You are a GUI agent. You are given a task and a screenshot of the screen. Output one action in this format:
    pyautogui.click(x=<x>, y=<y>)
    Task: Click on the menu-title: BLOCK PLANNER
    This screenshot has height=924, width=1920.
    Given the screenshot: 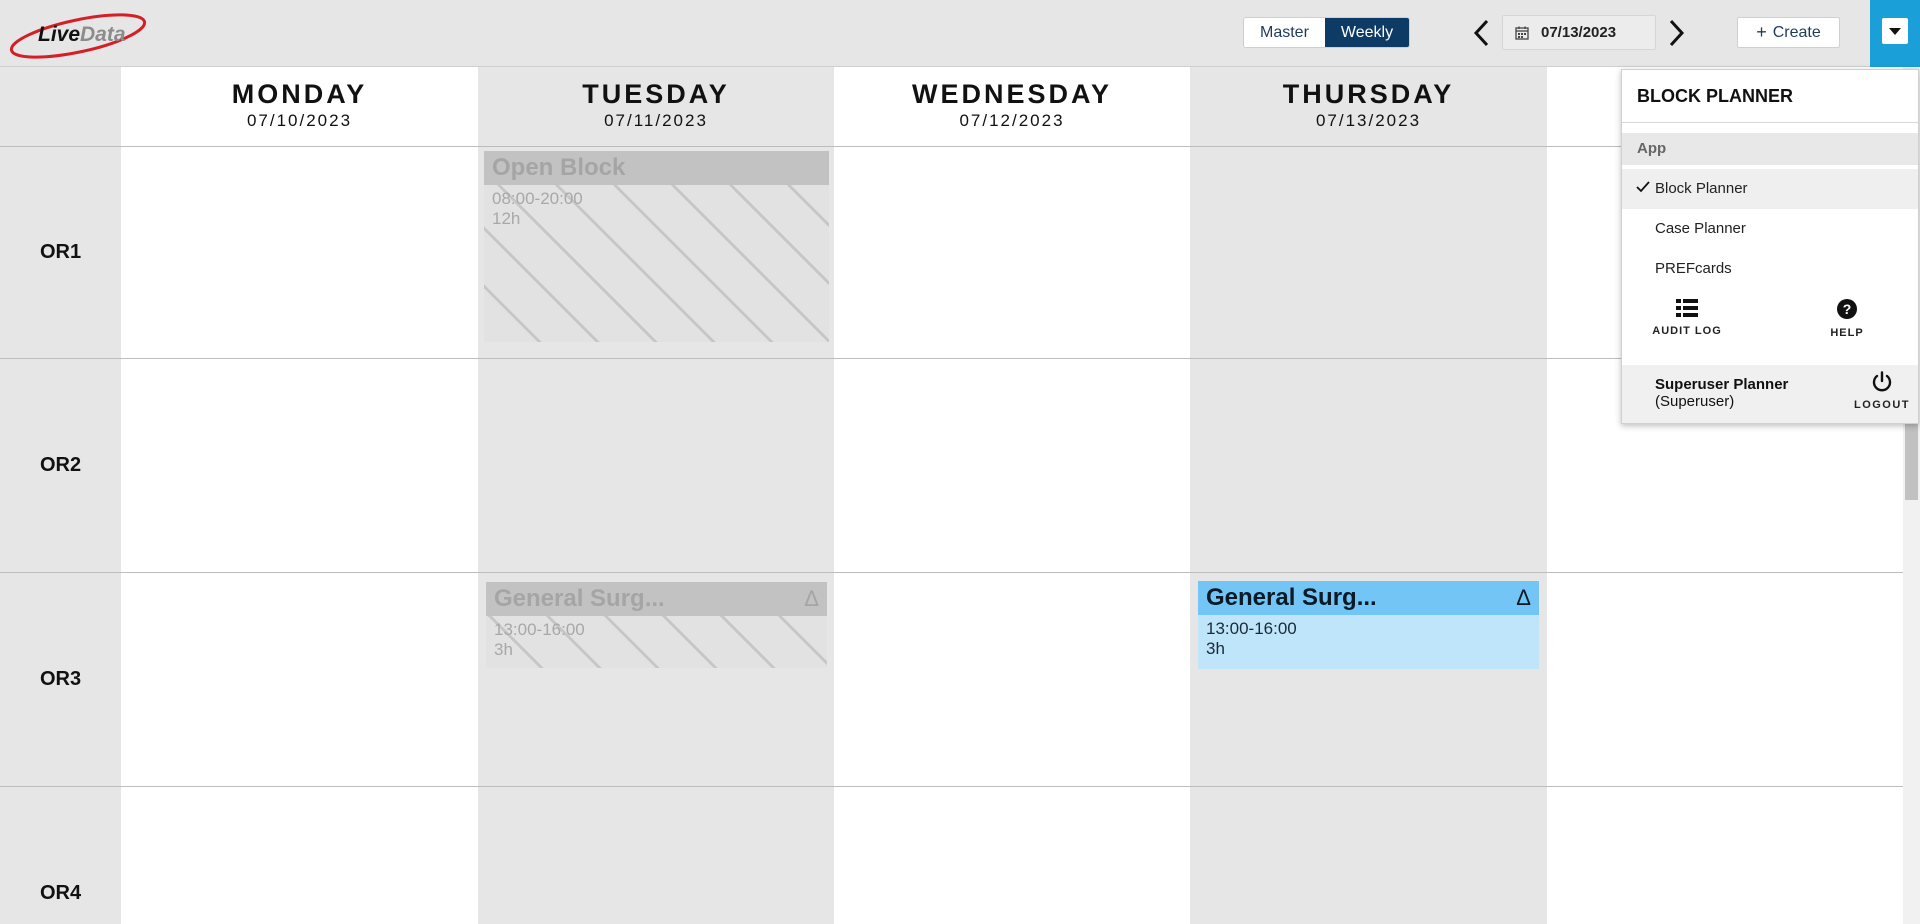 What is the action you would take?
    pyautogui.click(x=1770, y=96)
    